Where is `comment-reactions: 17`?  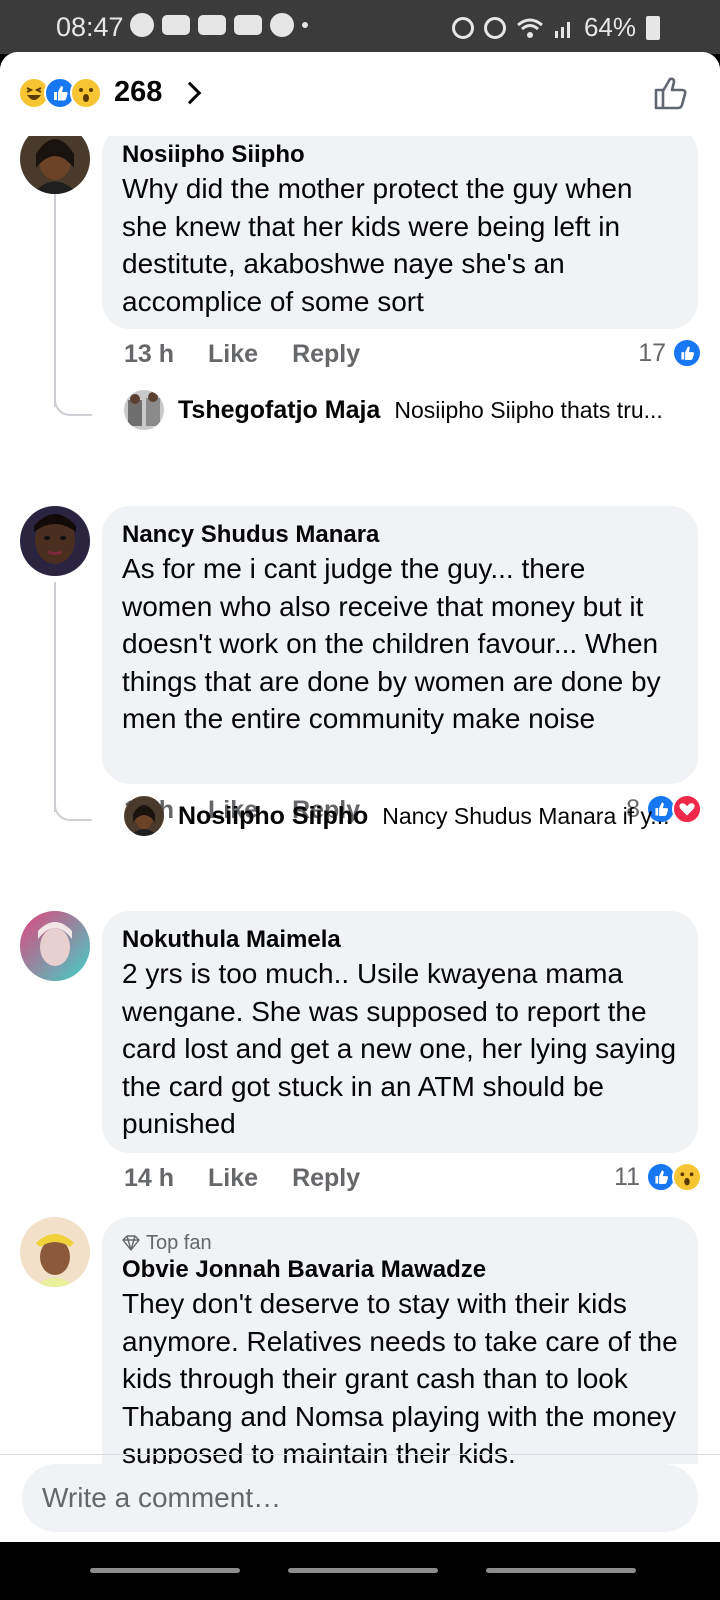
comment-reactions: 17 is located at coordinates (670, 353).